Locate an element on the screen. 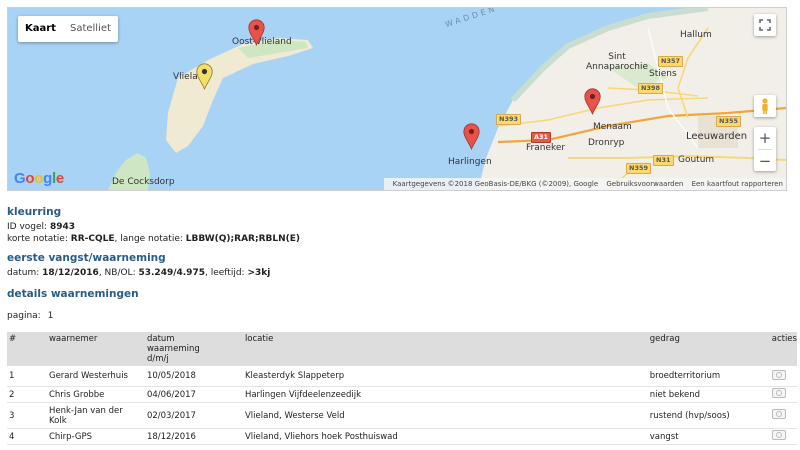  col-header-observer: waarnemer is located at coordinates (96, 349).